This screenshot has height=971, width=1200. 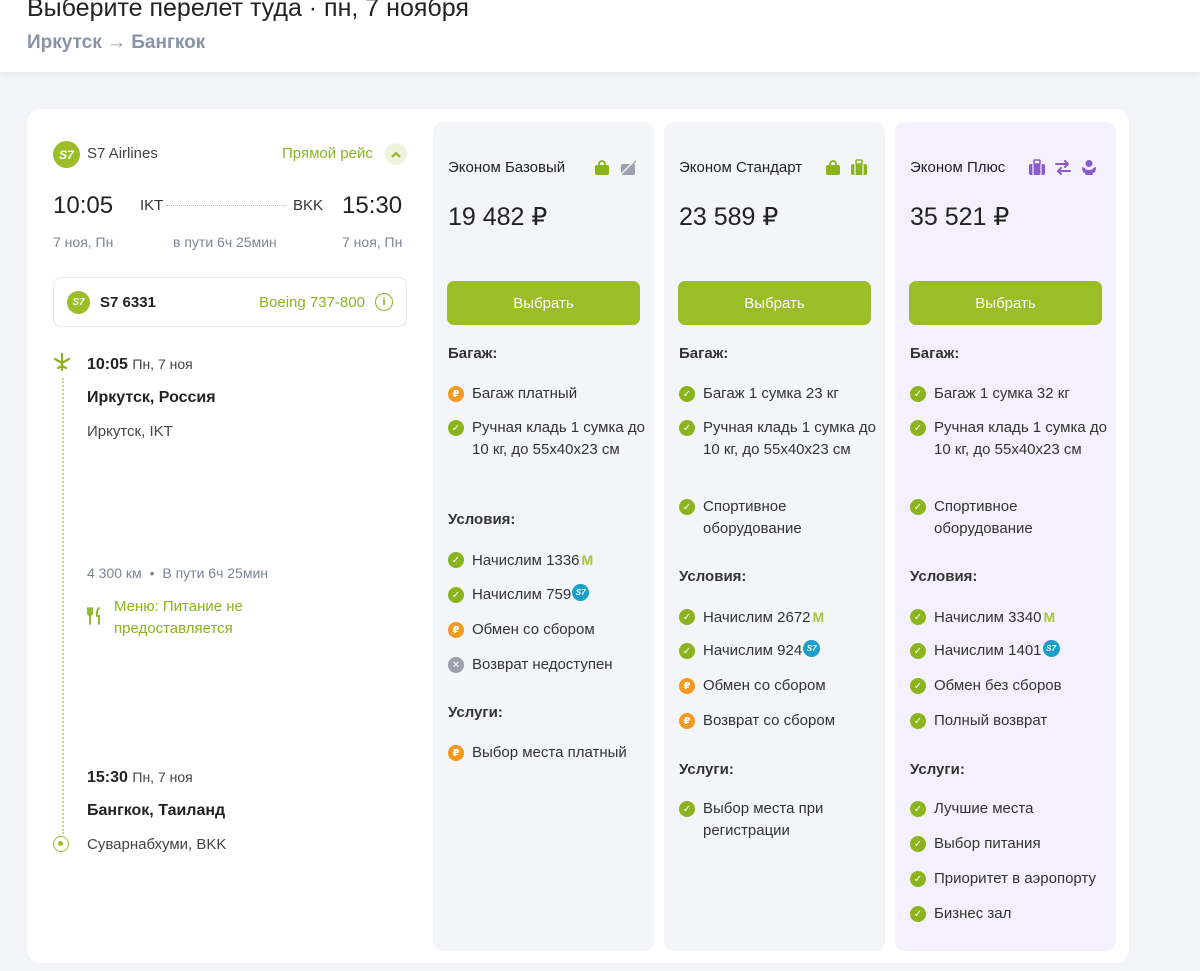 I want to click on segment-details: 4 300 км • В пути 6ч 25мин, so click(x=177, y=573).